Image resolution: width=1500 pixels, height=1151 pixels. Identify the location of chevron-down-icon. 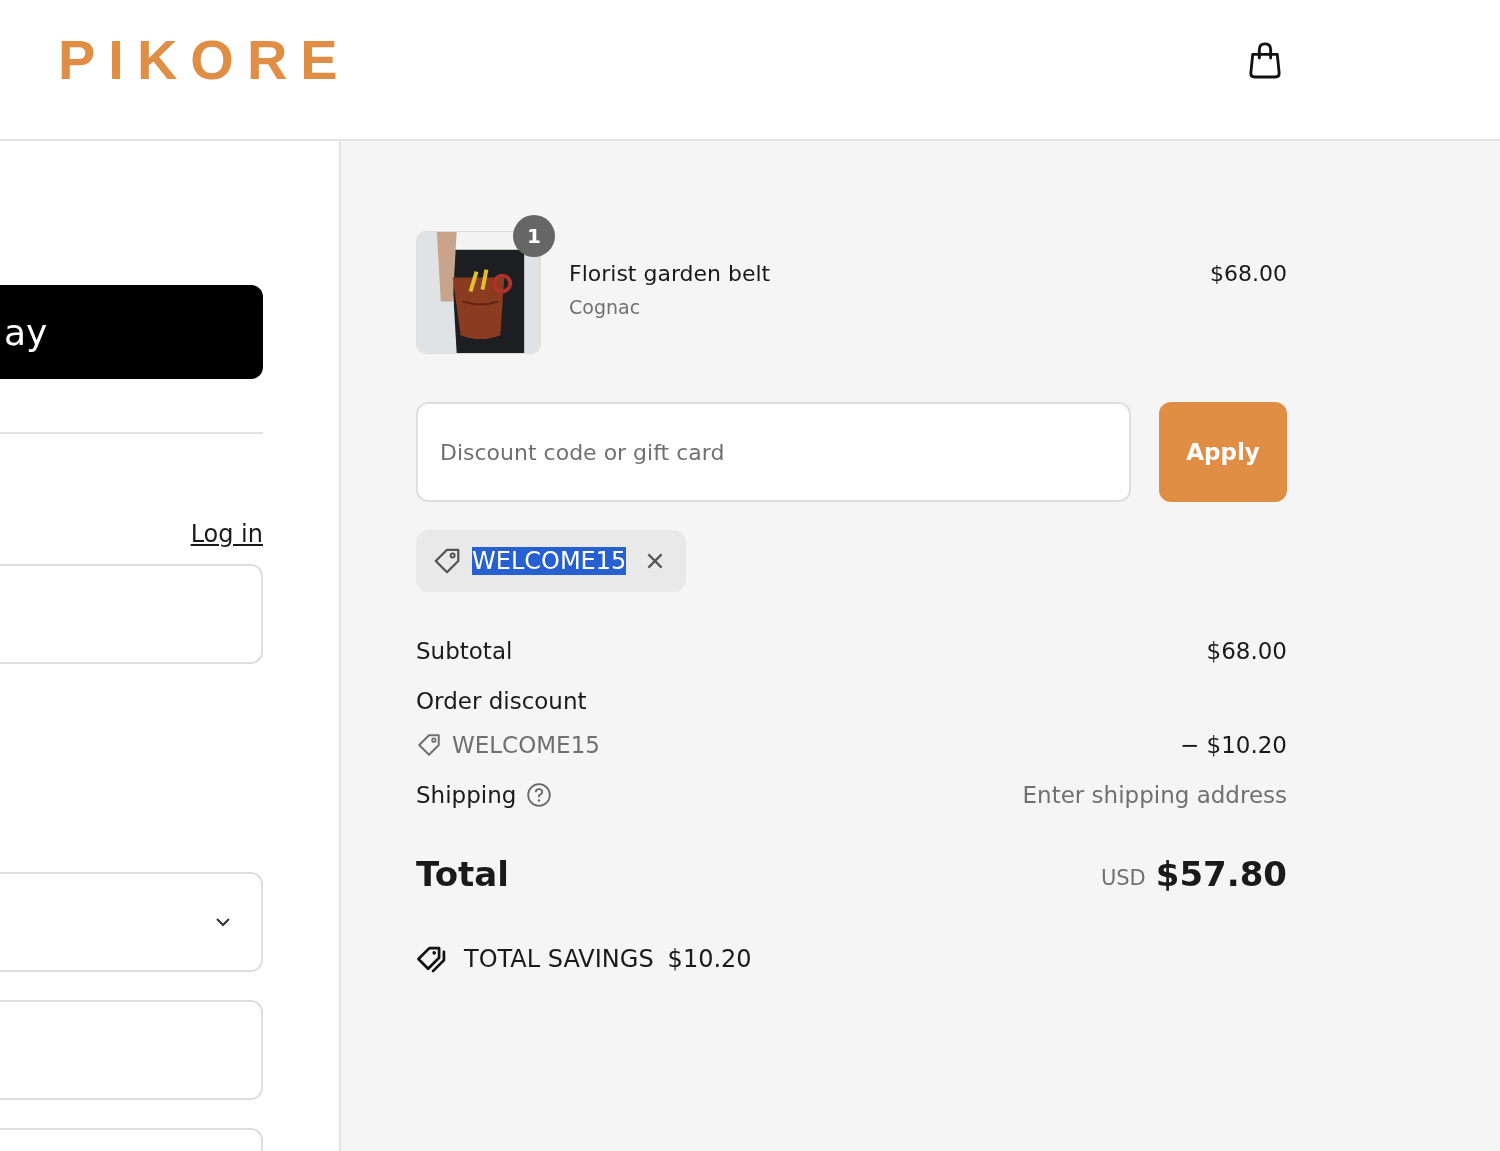
(223, 922).